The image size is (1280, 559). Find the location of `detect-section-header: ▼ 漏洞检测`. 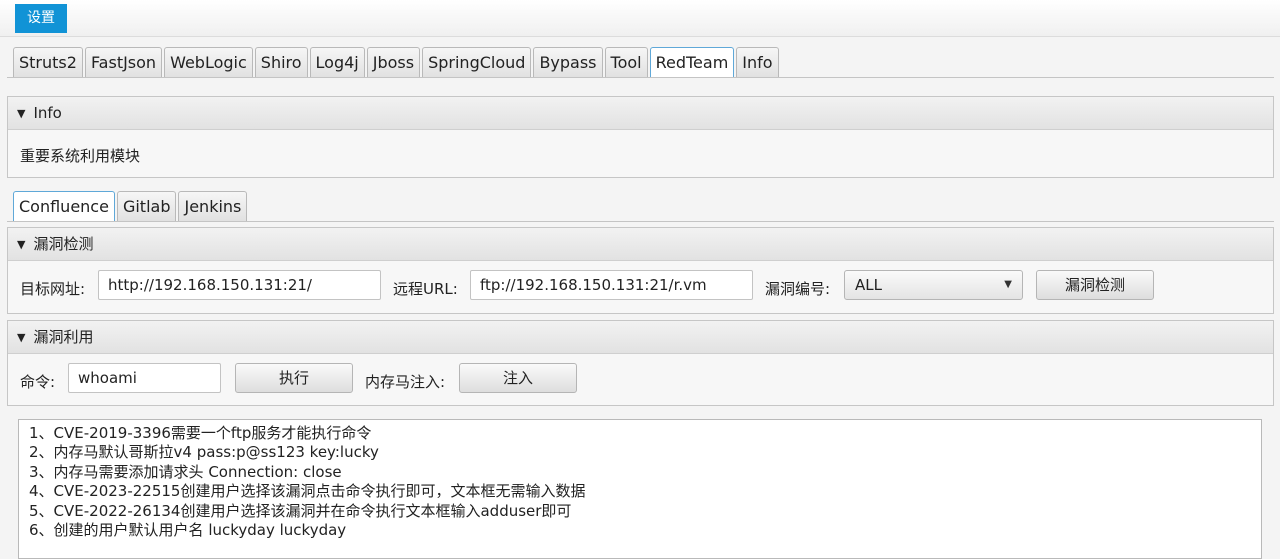

detect-section-header: ▼ 漏洞检测 is located at coordinates (640, 244).